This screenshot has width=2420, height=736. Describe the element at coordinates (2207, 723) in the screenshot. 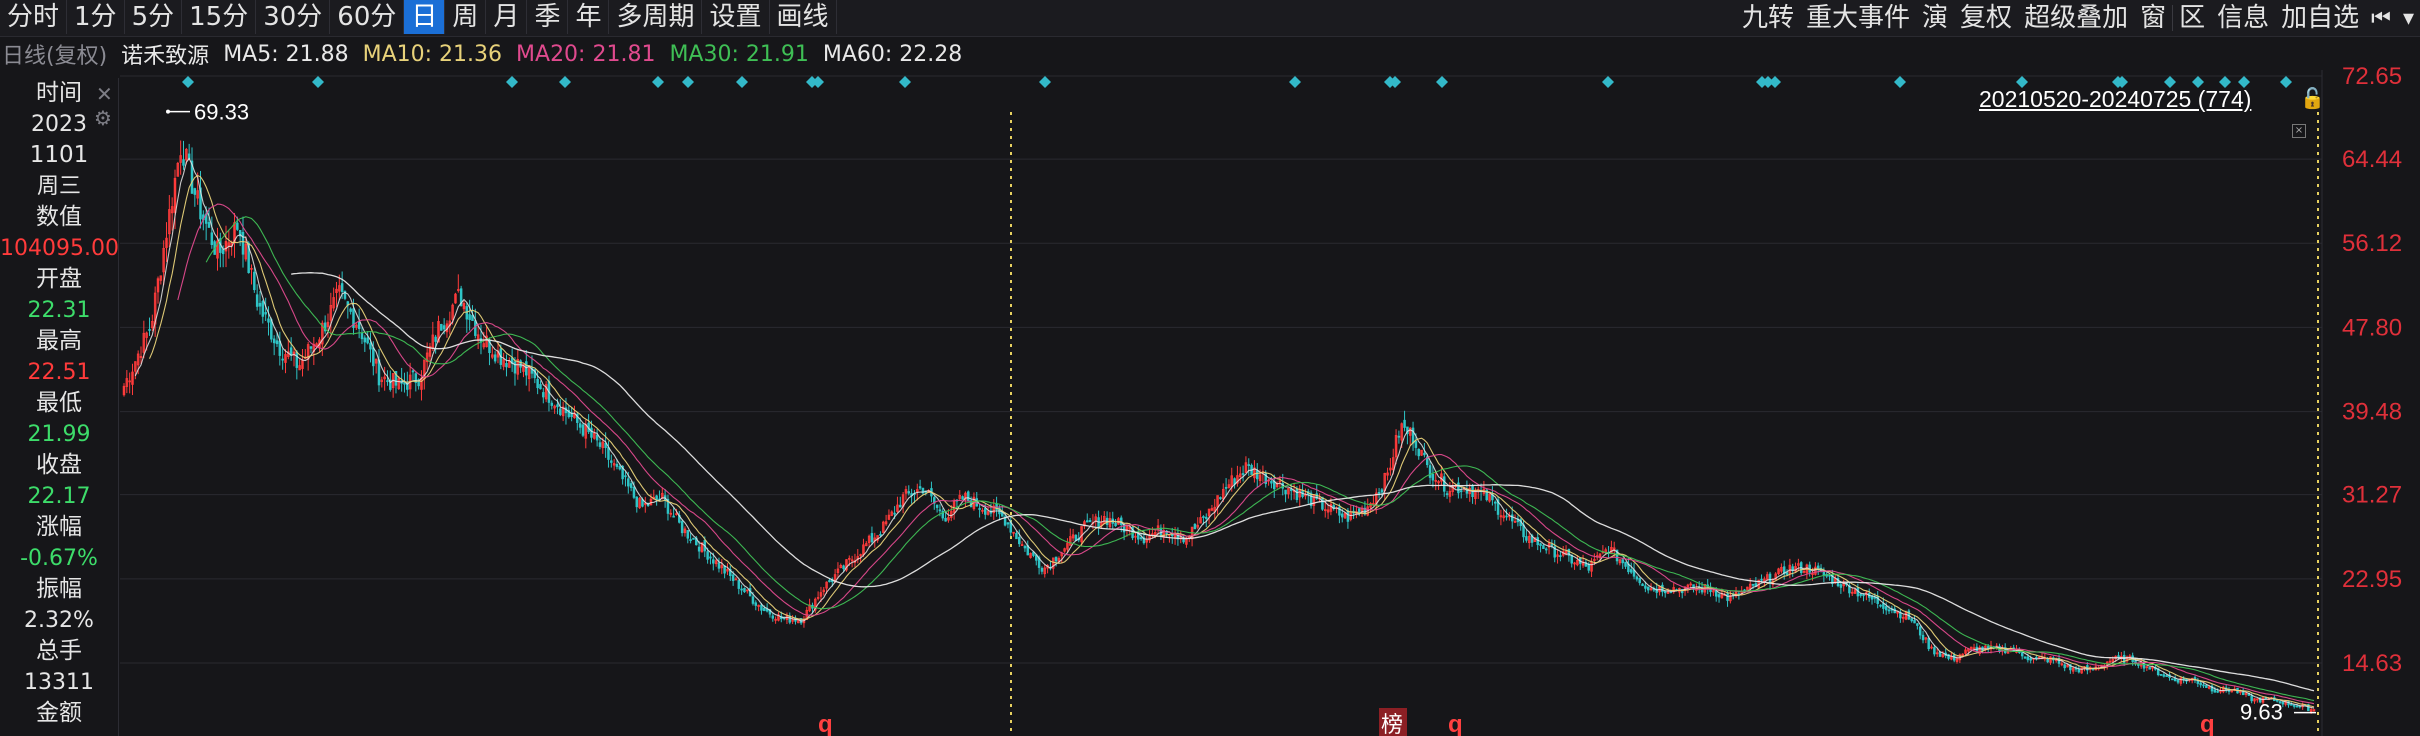

I see `q-marker: q` at that location.